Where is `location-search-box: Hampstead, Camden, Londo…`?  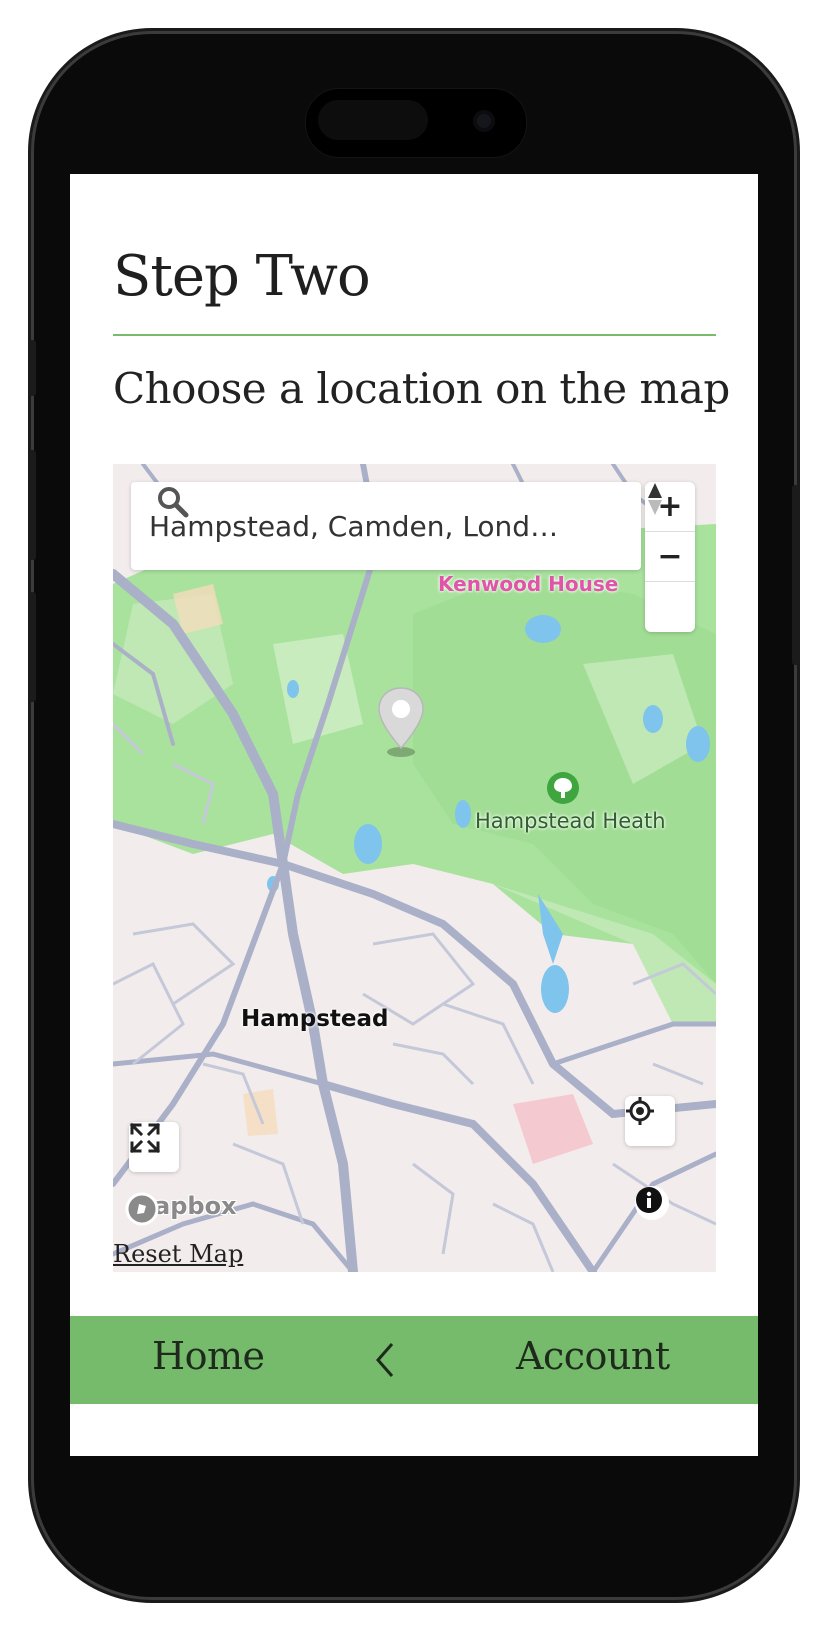 location-search-box: Hampstead, Camden, Londo… is located at coordinates (386, 526).